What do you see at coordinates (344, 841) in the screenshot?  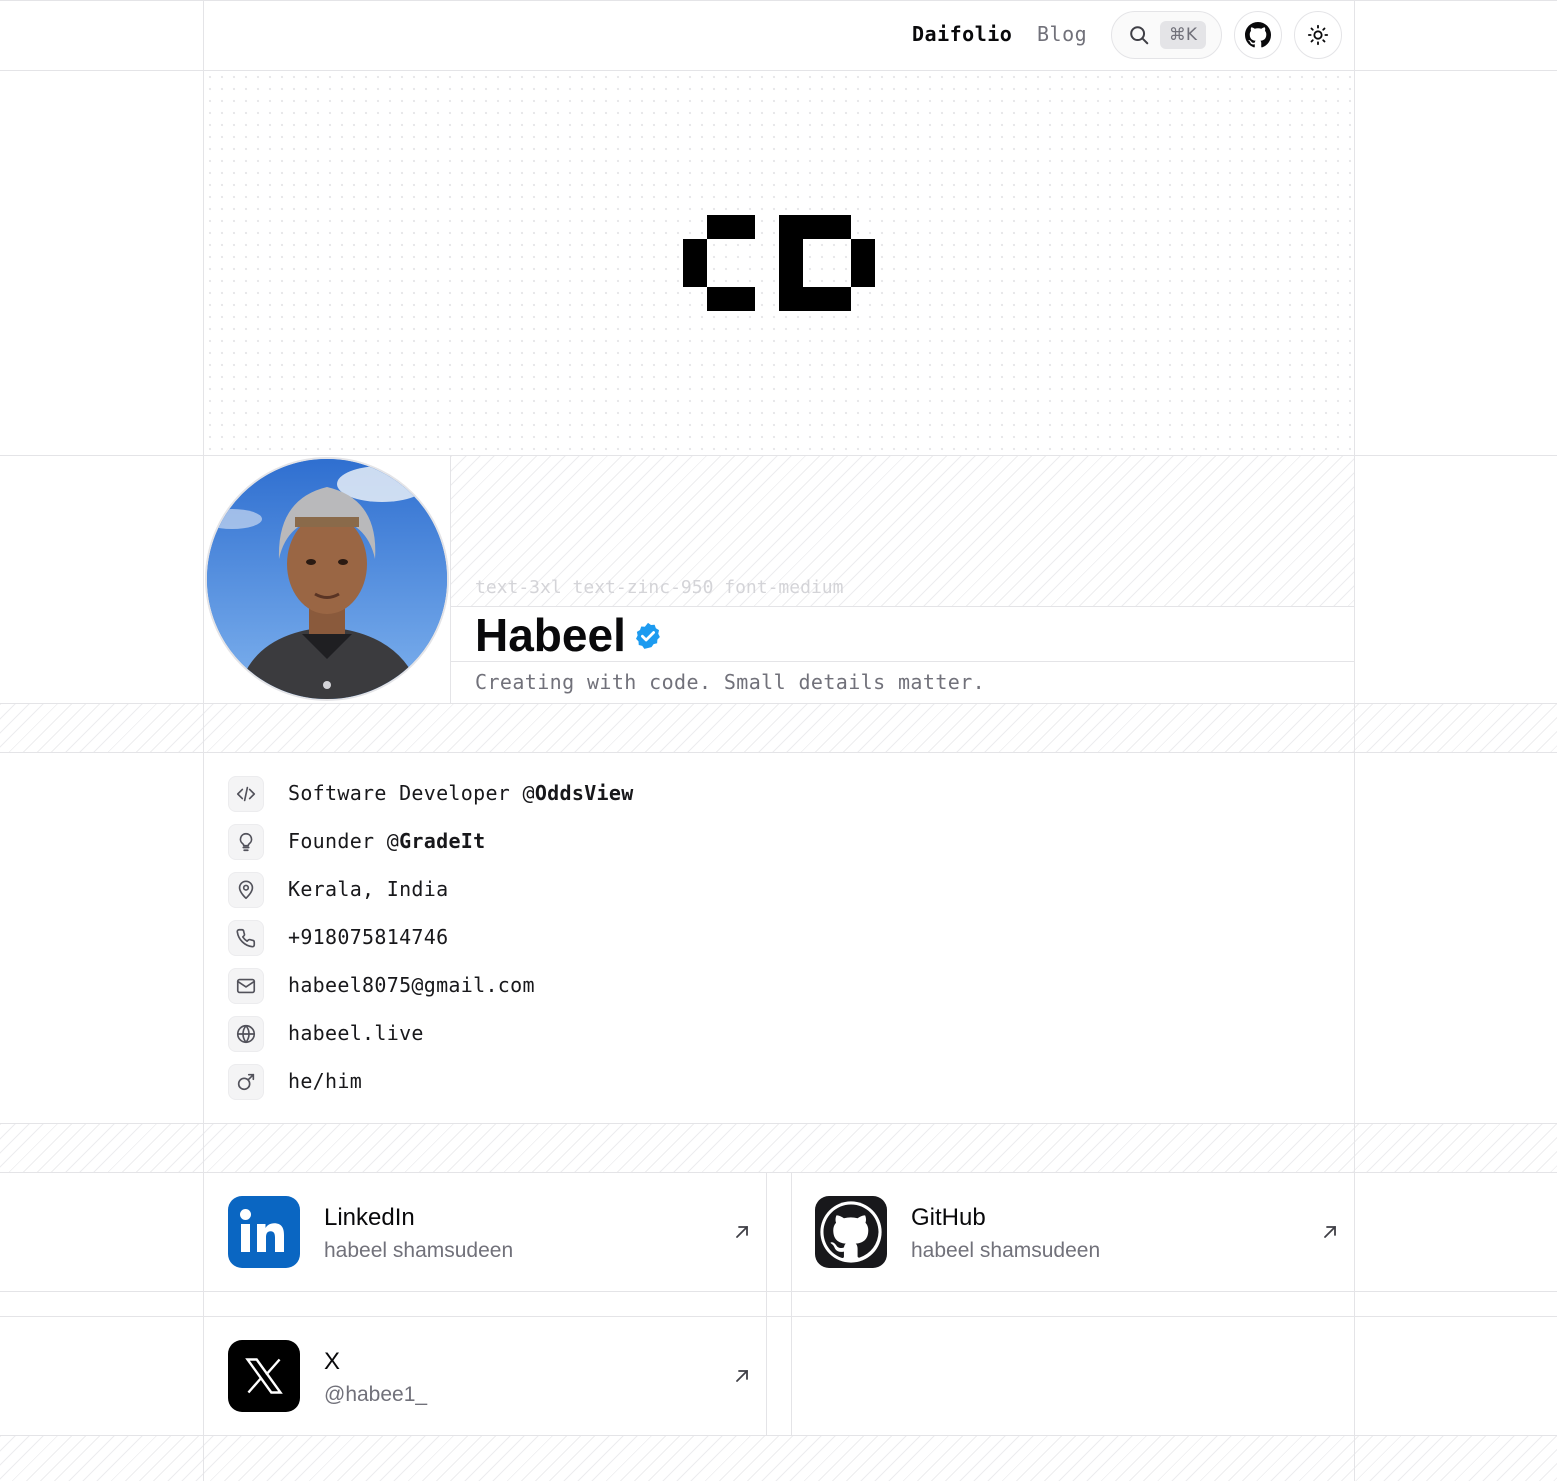 I see `info-prefix: Founder @` at bounding box center [344, 841].